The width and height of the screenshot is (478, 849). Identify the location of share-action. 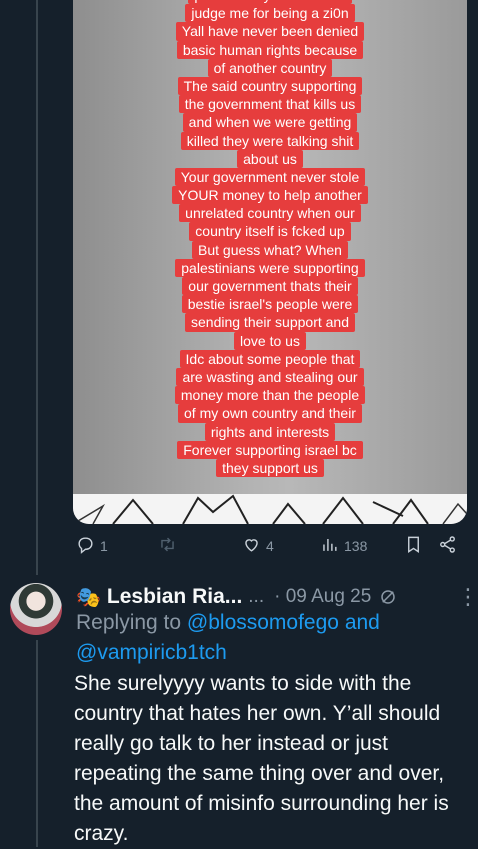
(447, 546).